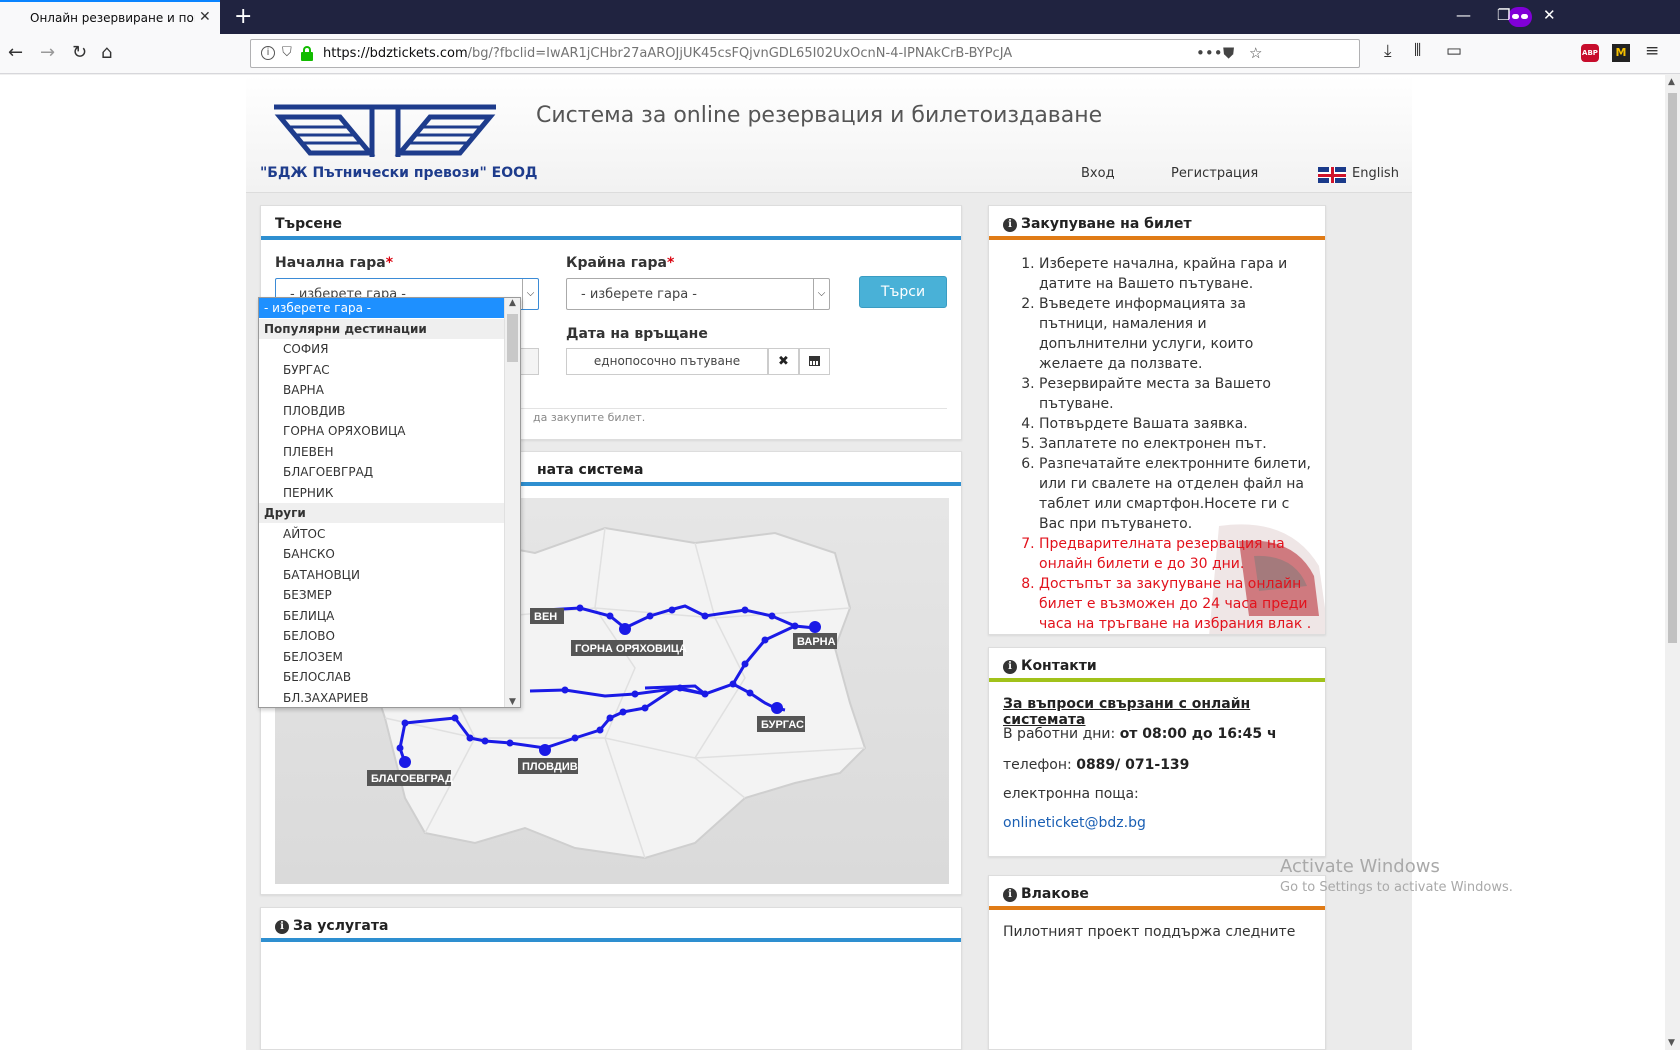 This screenshot has width=1680, height=1050. Describe the element at coordinates (382, 349) in the screenshot. I see `dropdown-option: СОФИЯ` at that location.